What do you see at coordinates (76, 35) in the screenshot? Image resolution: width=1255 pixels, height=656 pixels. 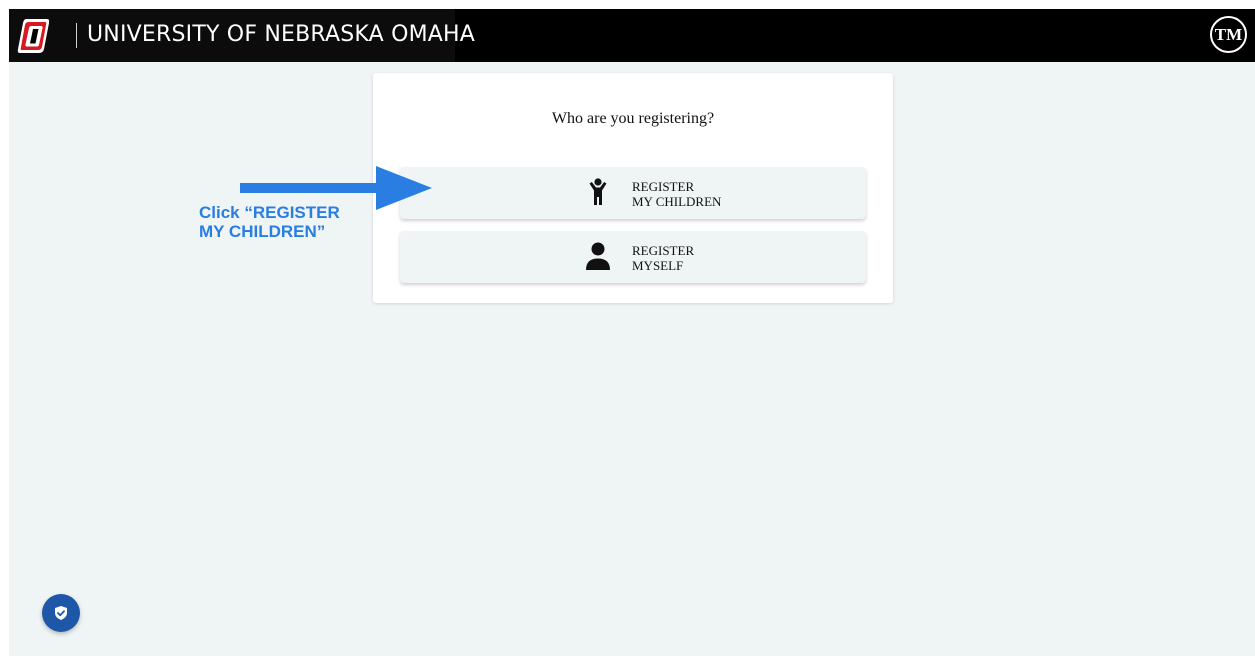 I see `brand-divider` at bounding box center [76, 35].